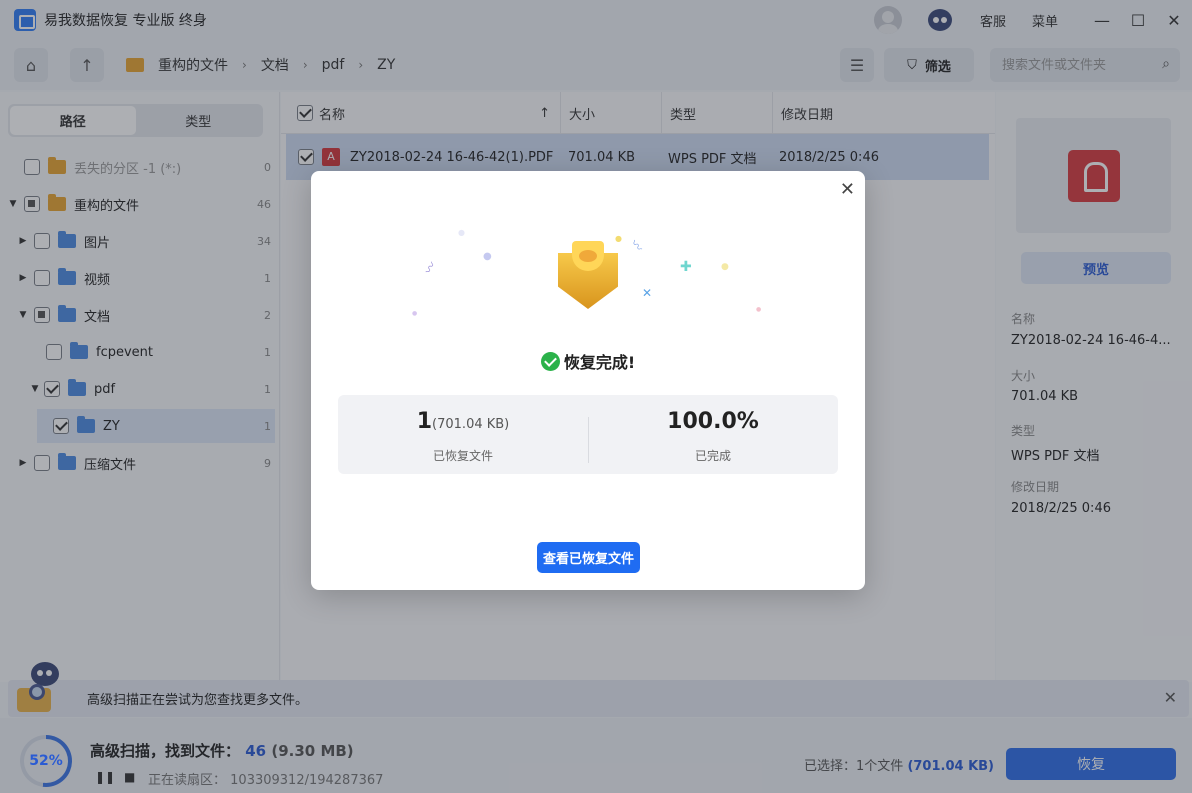 The height and width of the screenshot is (793, 1192). I want to click on recovered-count: 1, so click(424, 421).